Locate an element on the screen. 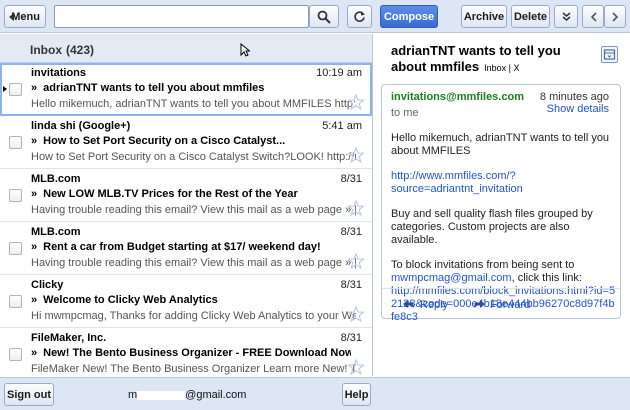  reply-label: Reply is located at coordinates (434, 305).